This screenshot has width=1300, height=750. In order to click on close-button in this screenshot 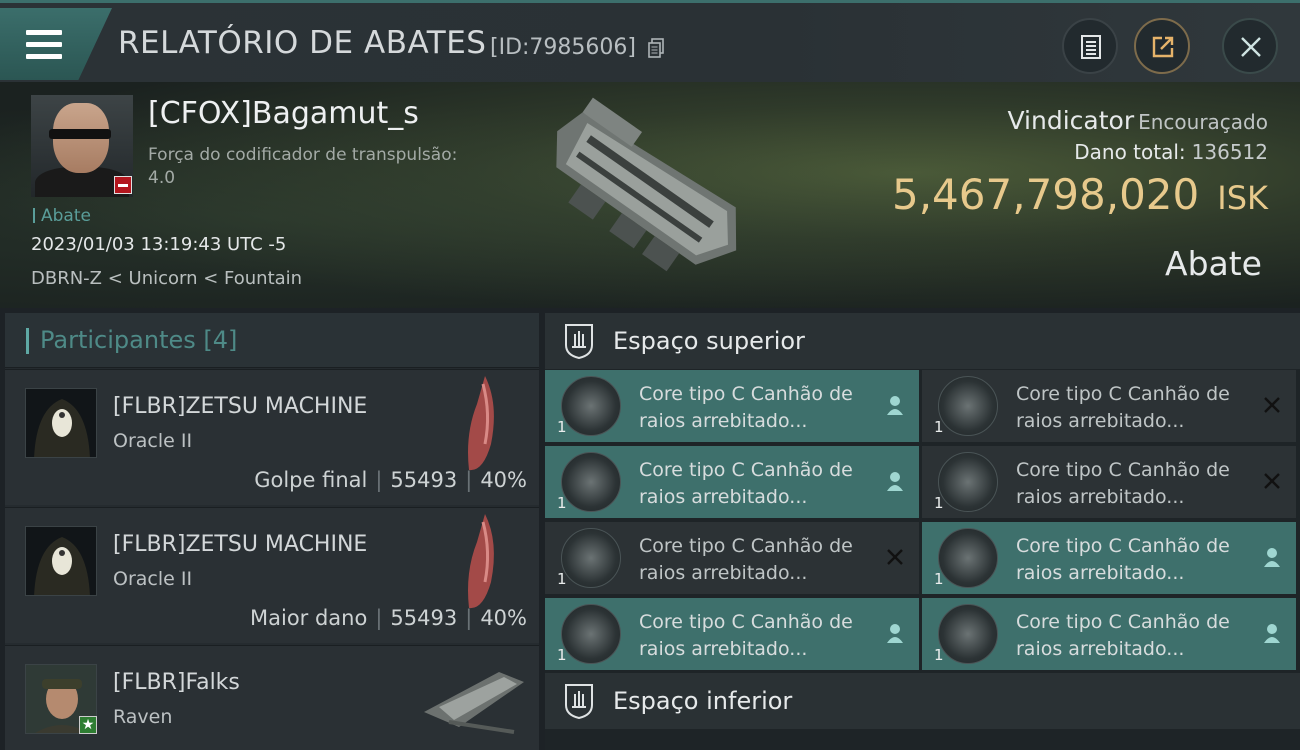, I will do `click(1250, 46)`.